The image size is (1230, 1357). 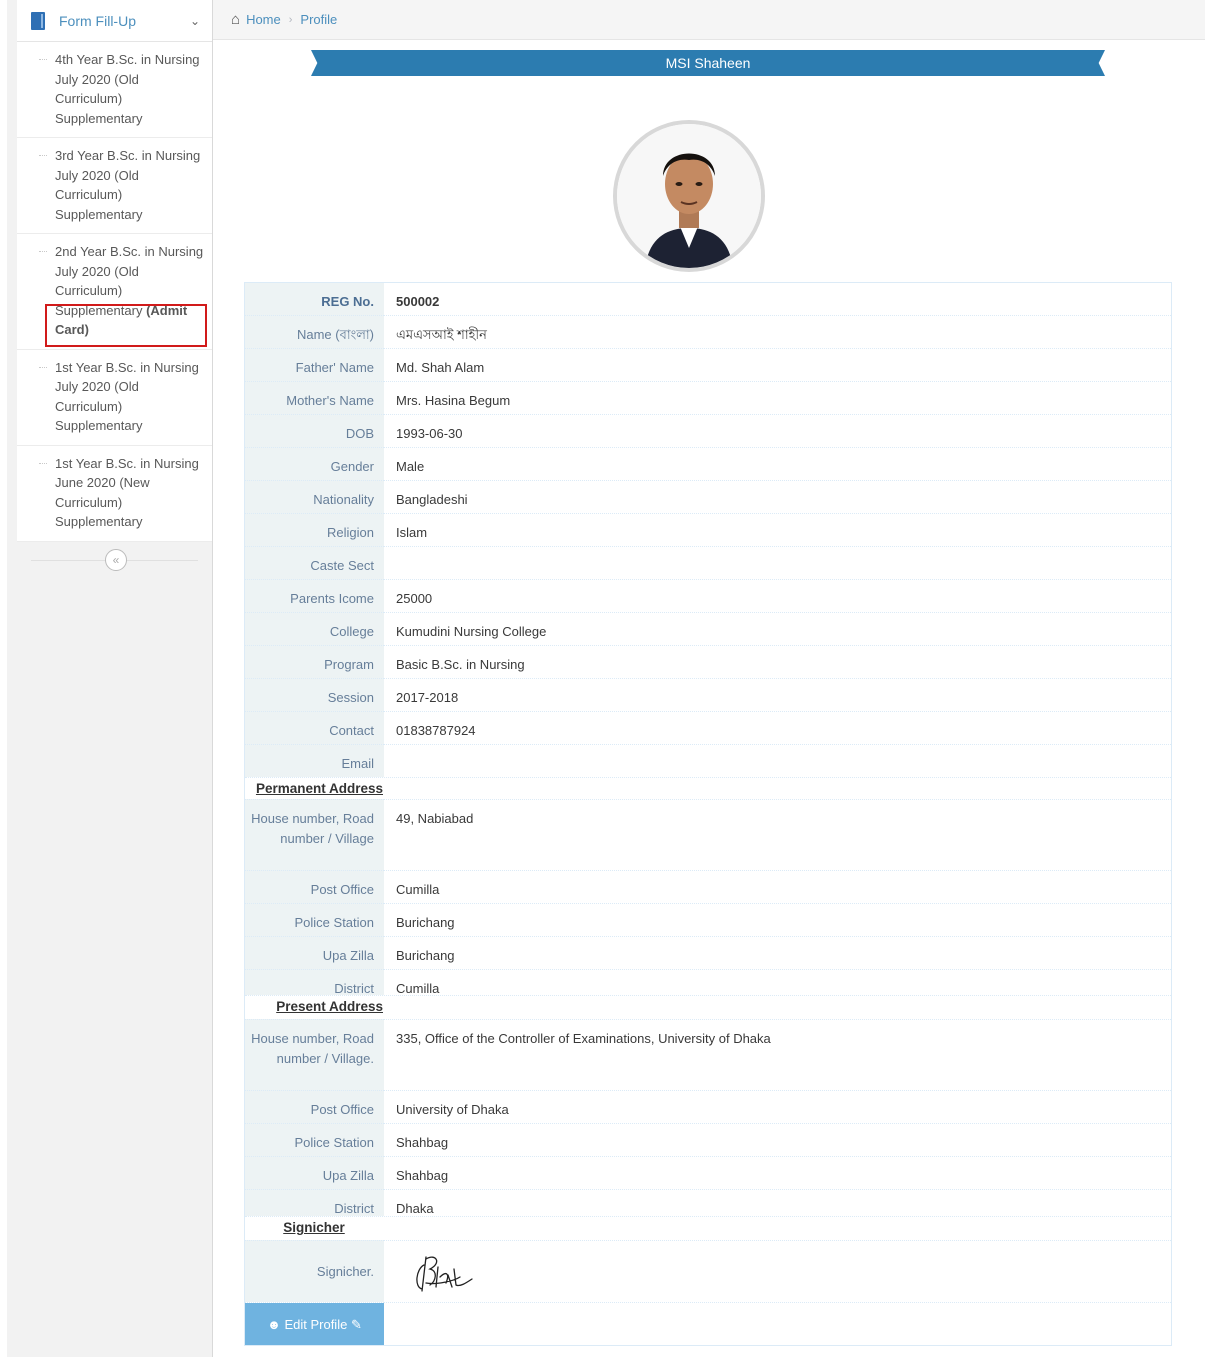 I want to click on highlight-box, so click(x=126, y=325).